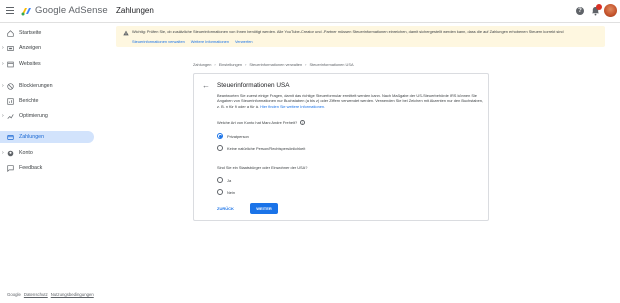 This screenshot has width=620, height=303. Describe the element at coordinates (29, 101) in the screenshot. I see `sidebar-item-label: Berichte` at that location.